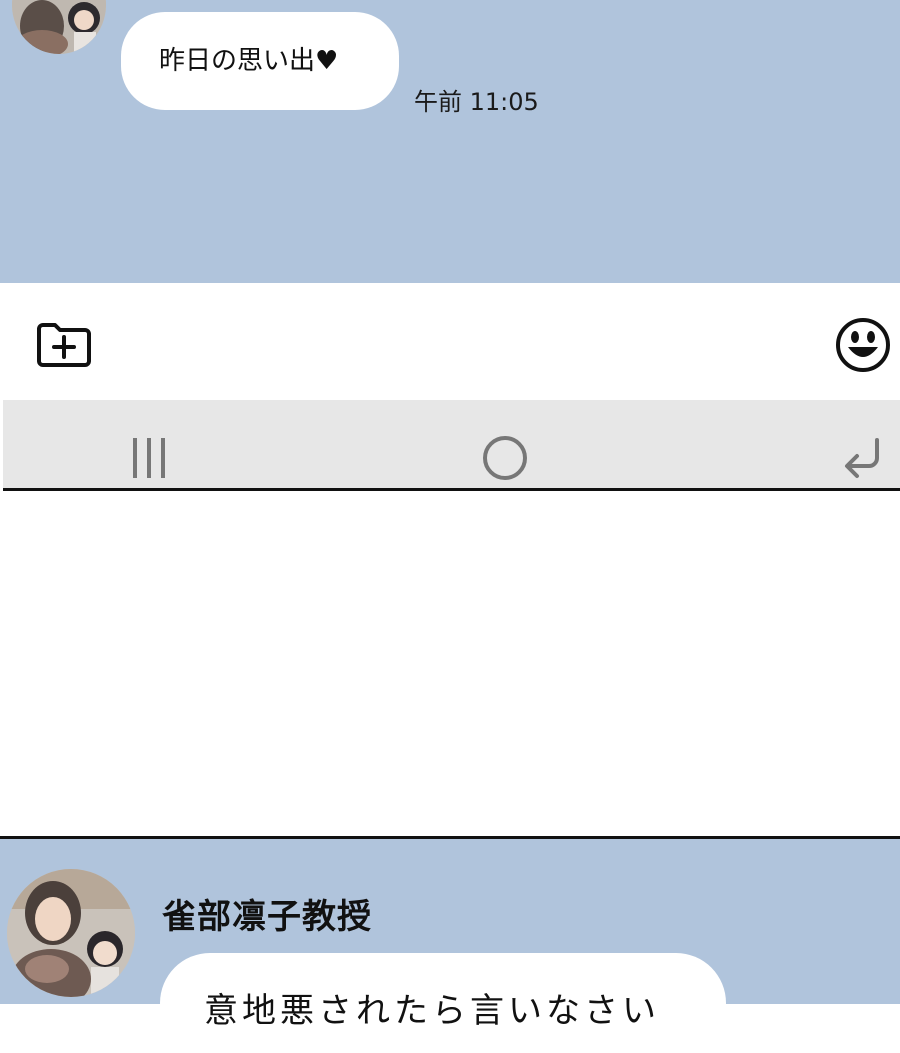 This screenshot has width=900, height=1053. Describe the element at coordinates (451, 341) in the screenshot. I see `message-input-bar` at that location.